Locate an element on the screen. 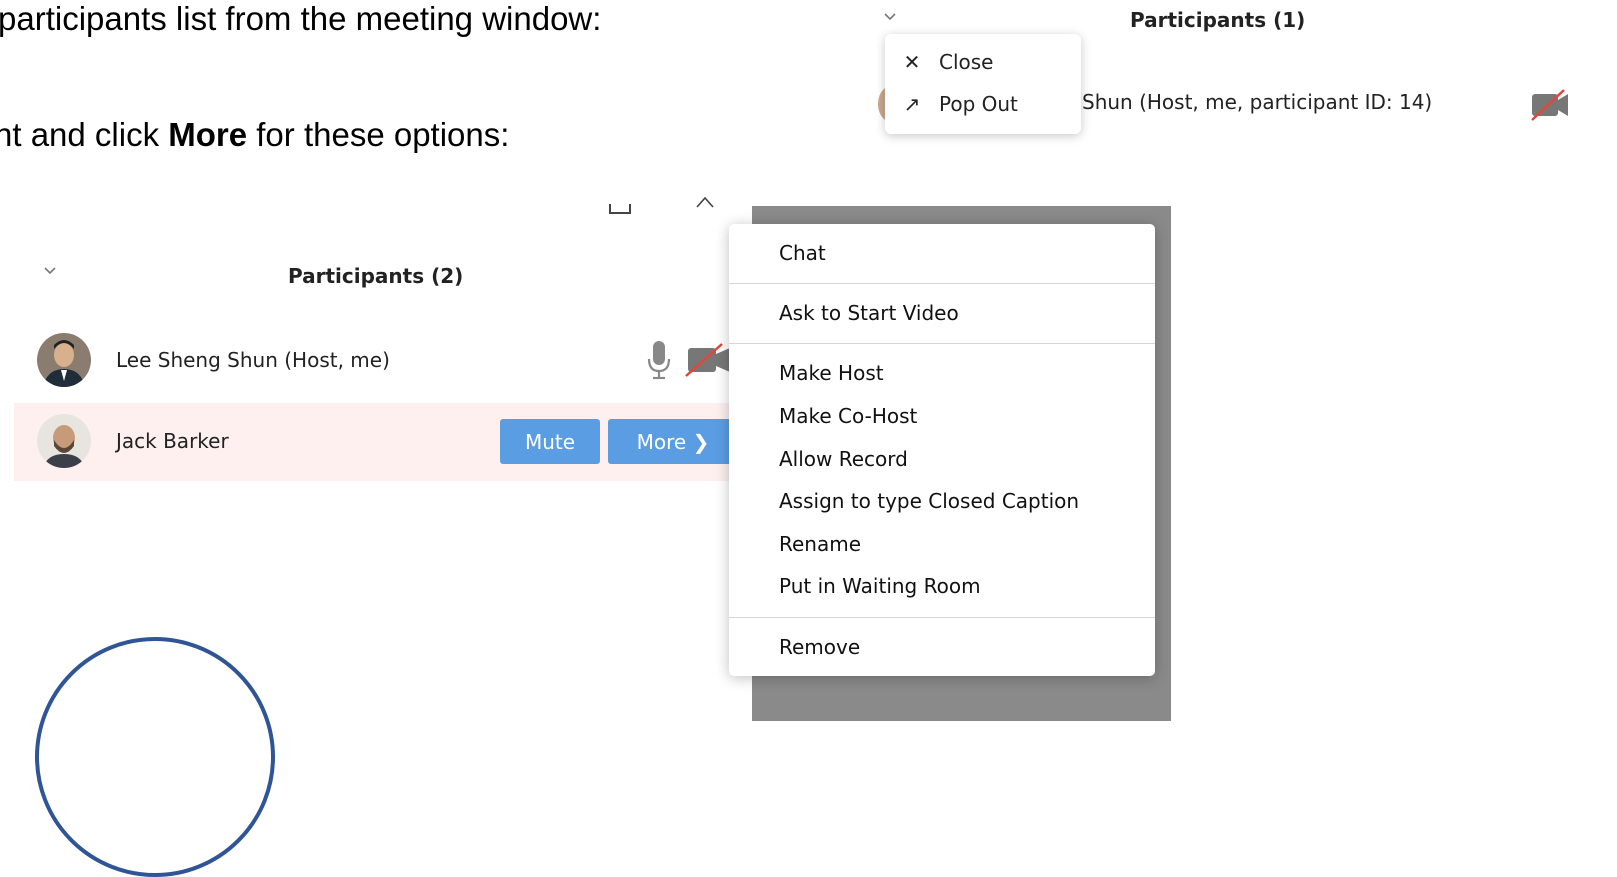 The height and width of the screenshot is (877, 1617). participant-row: Lee Sheng Shun (Host, me) is located at coordinates (372, 361).